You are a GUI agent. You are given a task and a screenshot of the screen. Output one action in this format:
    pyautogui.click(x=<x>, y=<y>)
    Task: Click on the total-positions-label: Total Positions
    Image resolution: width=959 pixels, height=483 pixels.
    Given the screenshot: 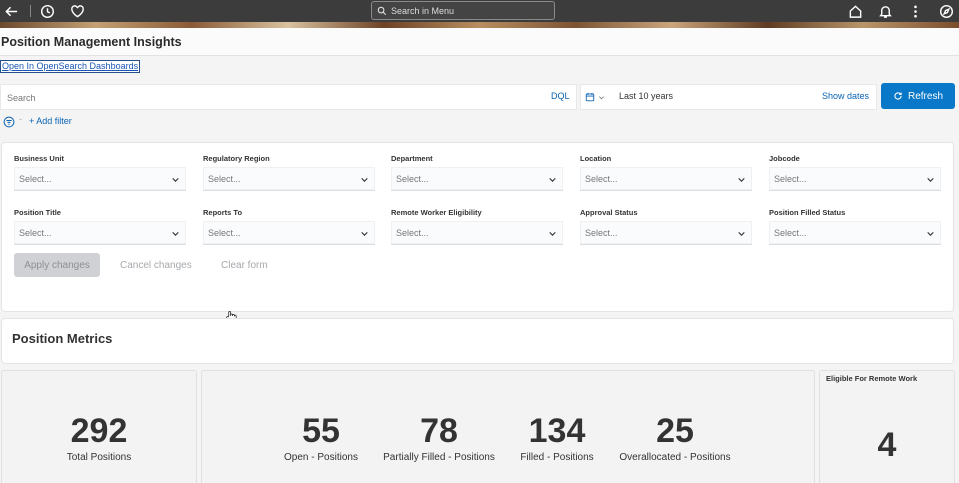 What is the action you would take?
    pyautogui.click(x=99, y=457)
    